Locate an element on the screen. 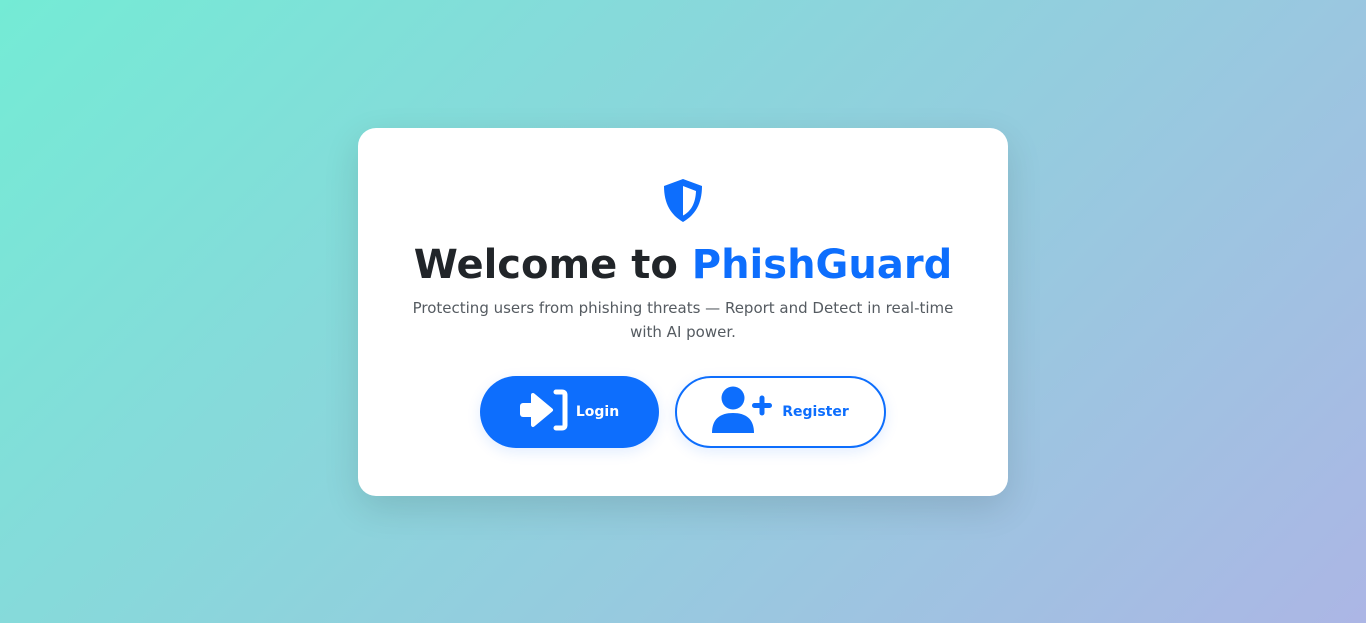 The image size is (1366, 623). sign-in-icon is located at coordinates (543, 412).